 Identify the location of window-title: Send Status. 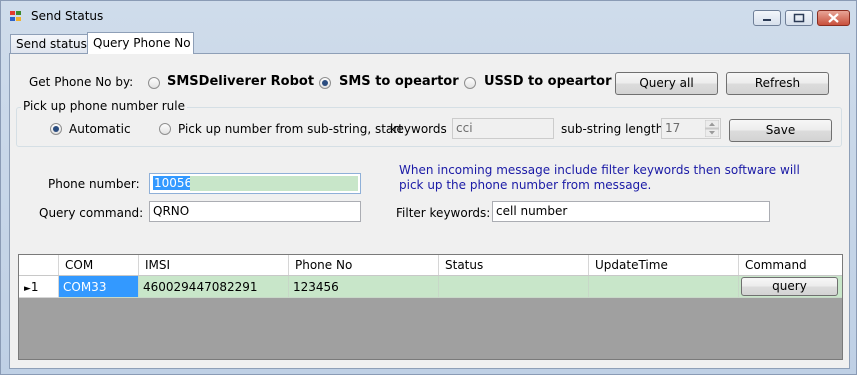
(67, 16).